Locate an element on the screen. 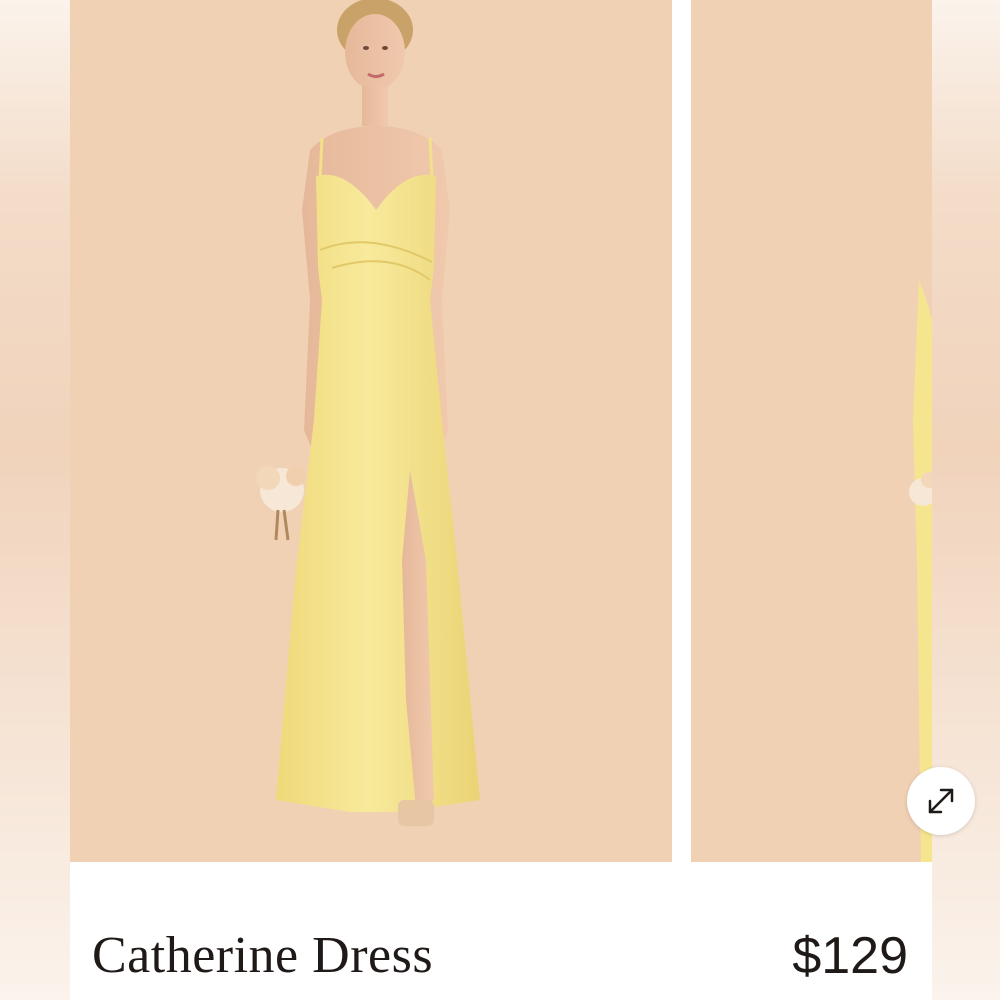  product-info-bar: Catherine Dress $129 is located at coordinates (501, 931).